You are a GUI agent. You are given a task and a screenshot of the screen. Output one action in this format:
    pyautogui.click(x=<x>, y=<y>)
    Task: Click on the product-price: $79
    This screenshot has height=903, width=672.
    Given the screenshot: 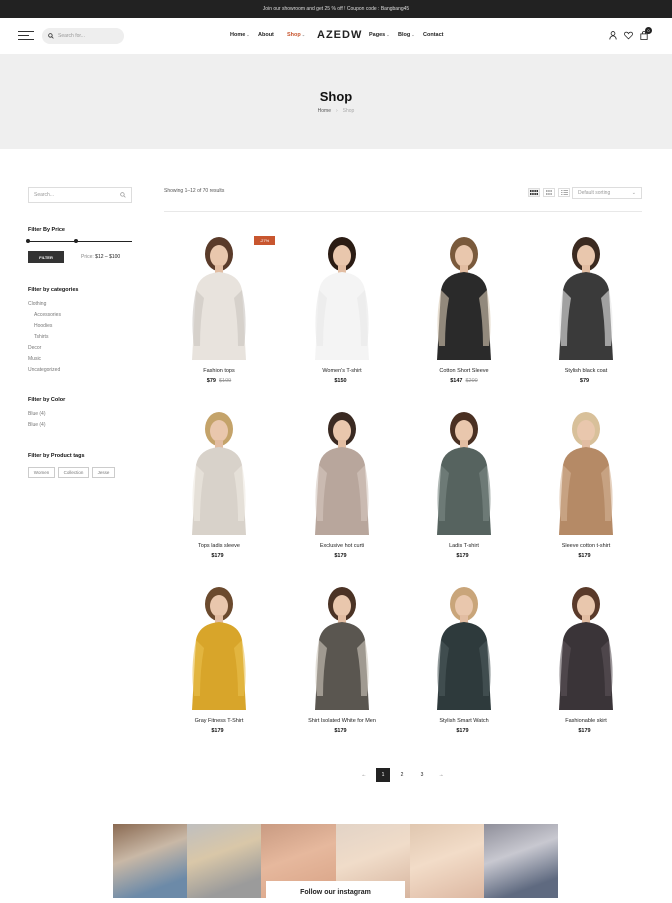 What is the action you would take?
    pyautogui.click(x=586, y=381)
    